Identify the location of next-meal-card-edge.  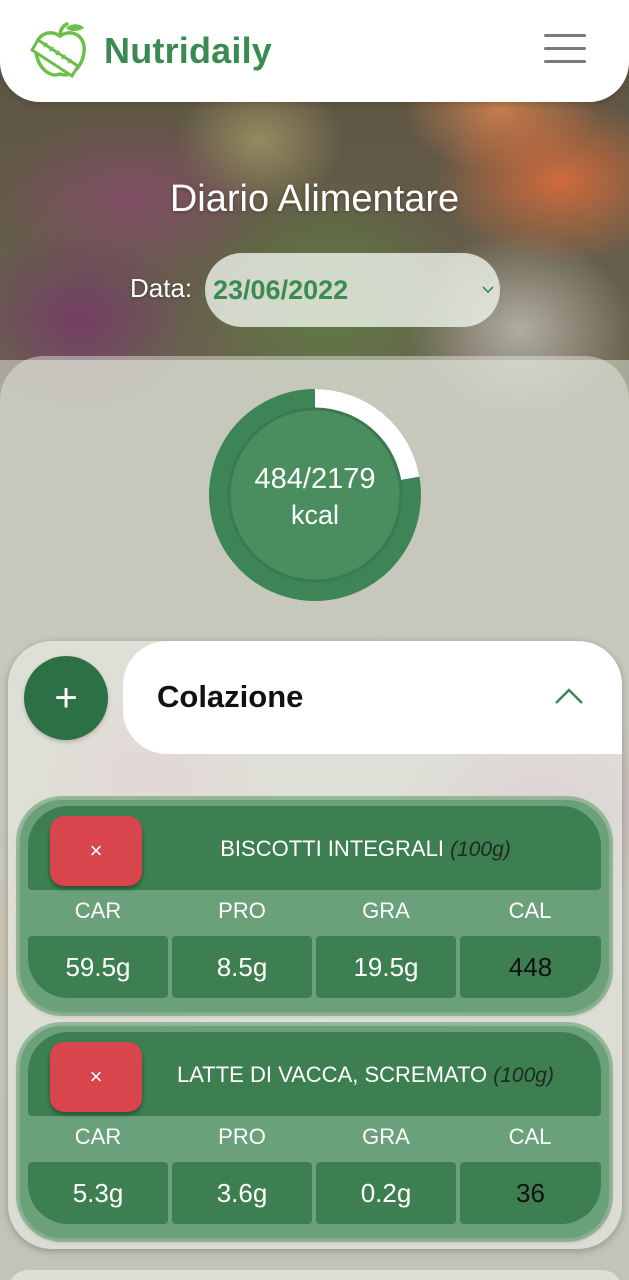
(315, 1275).